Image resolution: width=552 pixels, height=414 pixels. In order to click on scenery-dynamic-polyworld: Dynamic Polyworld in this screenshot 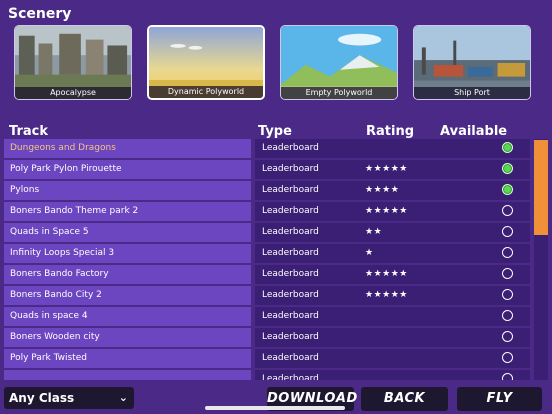, I will do `click(206, 62)`.